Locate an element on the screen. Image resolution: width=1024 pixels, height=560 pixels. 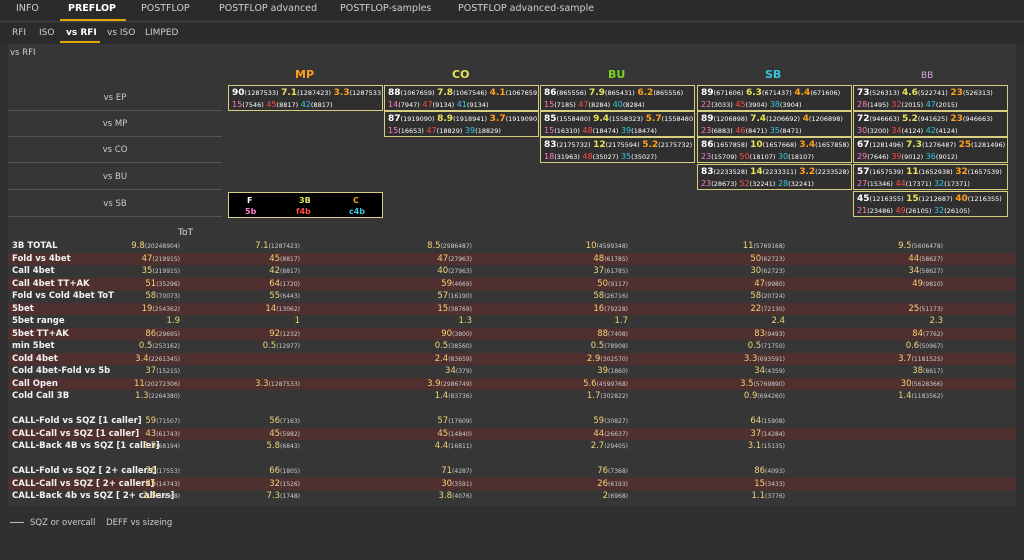
stats-number: 5.8 is located at coordinates (273, 446).